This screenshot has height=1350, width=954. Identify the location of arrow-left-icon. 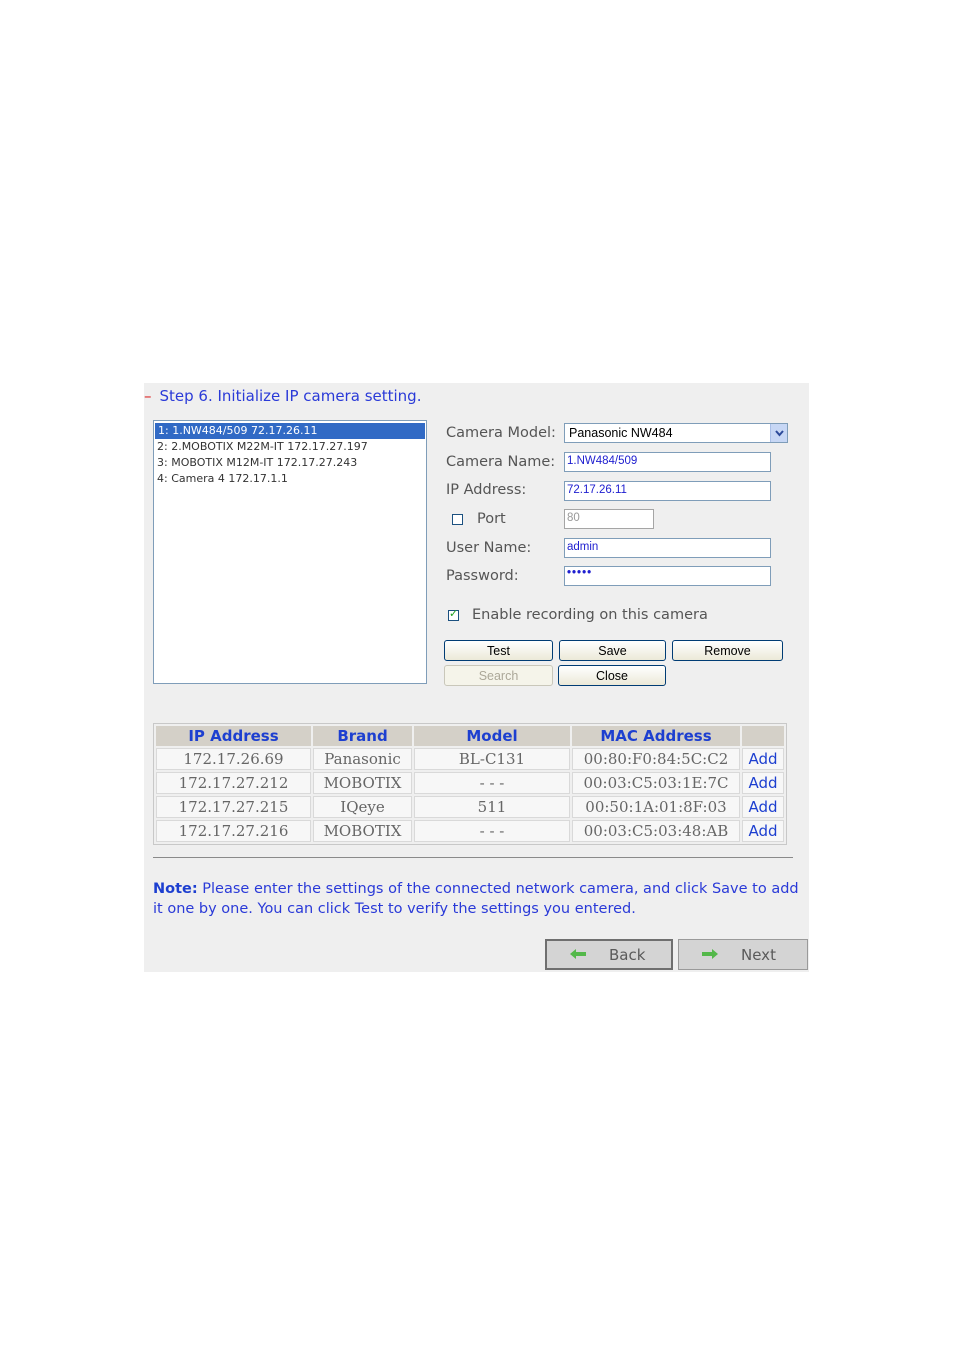
(578, 954).